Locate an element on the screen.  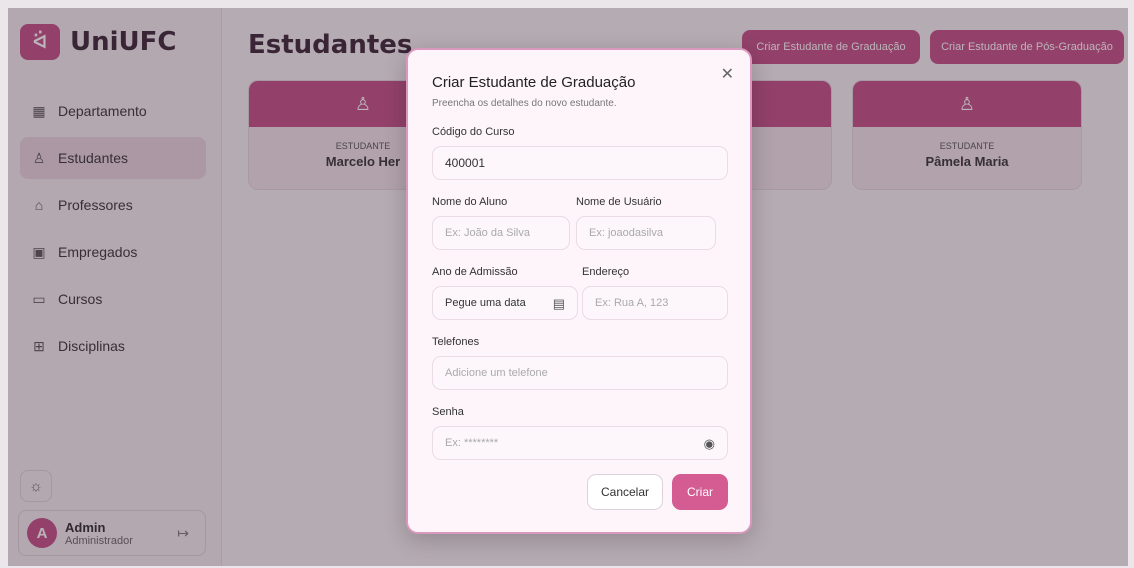
username-input: Ex: joaodasilva is located at coordinates (646, 233).